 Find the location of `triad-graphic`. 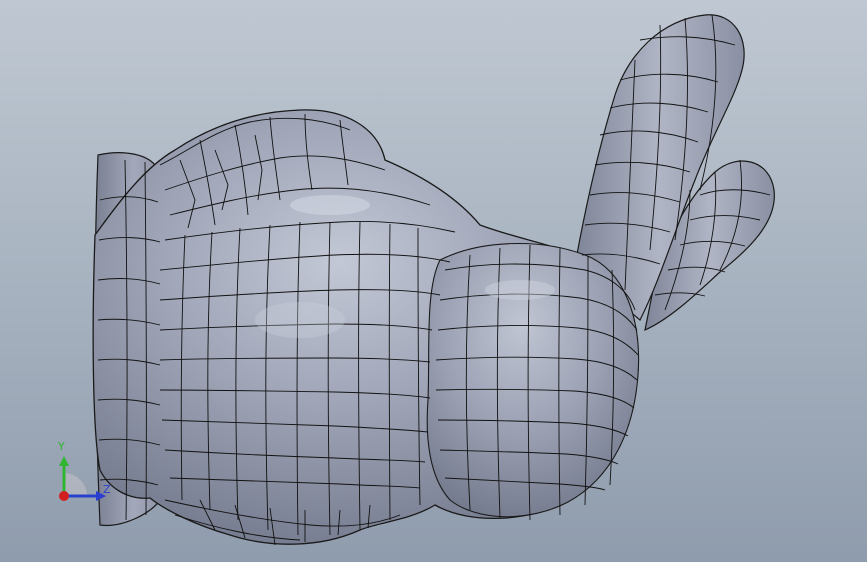

triad-graphic is located at coordinates (82, 478).